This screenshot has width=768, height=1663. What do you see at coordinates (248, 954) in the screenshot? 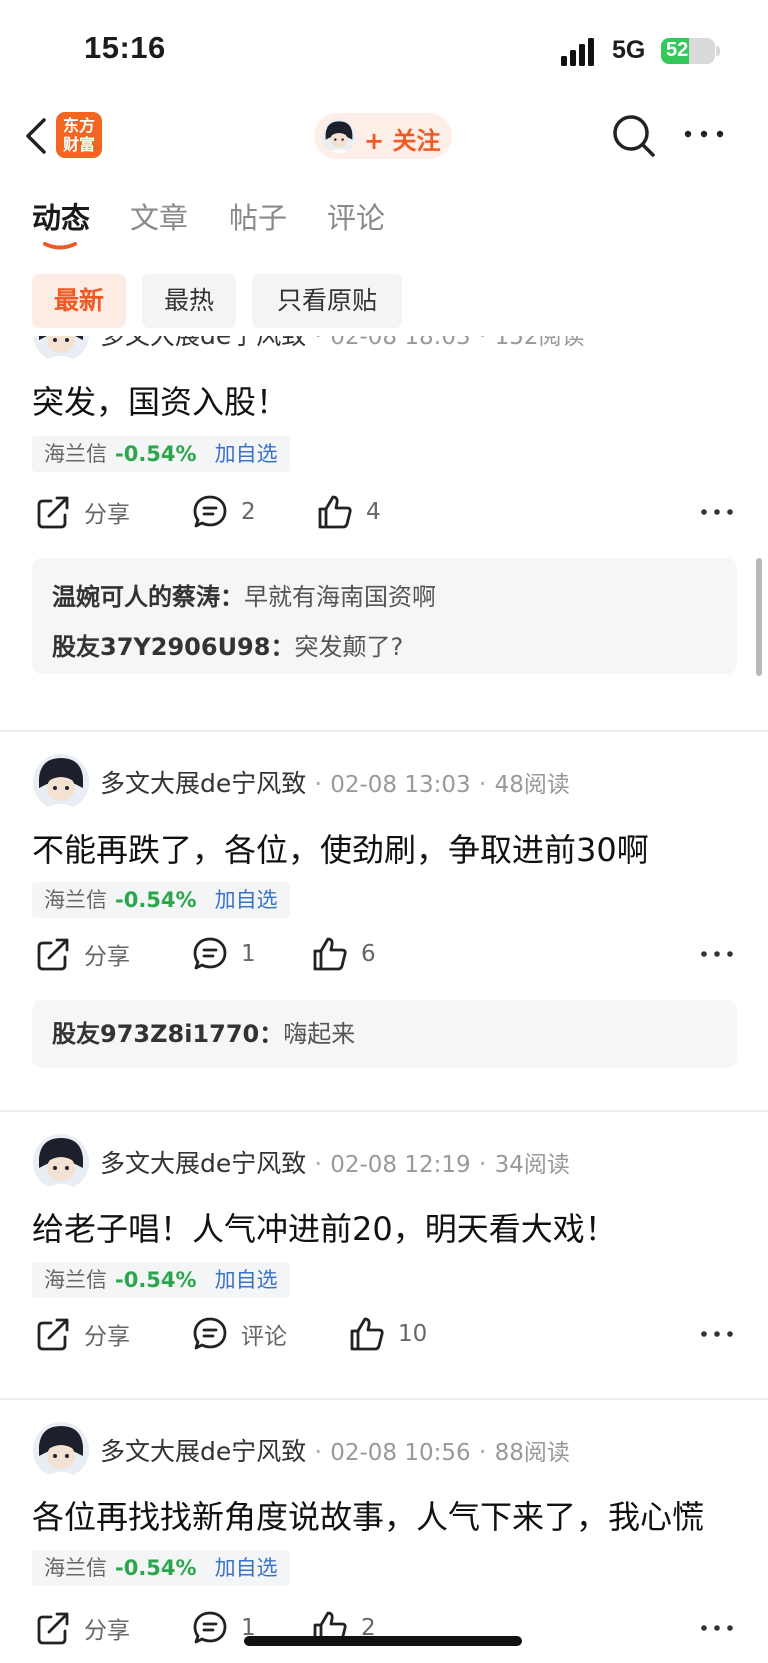
I see `comment-count: 1` at bounding box center [248, 954].